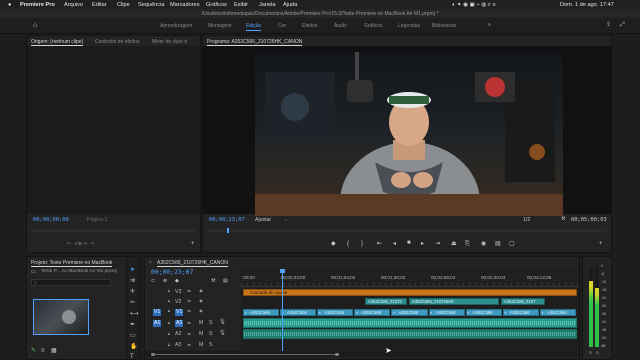 Image resolution: width=640 pixels, height=360 pixels. What do you see at coordinates (35, 25) in the screenshot?
I see `home-icon: ⌂` at bounding box center [35, 25].